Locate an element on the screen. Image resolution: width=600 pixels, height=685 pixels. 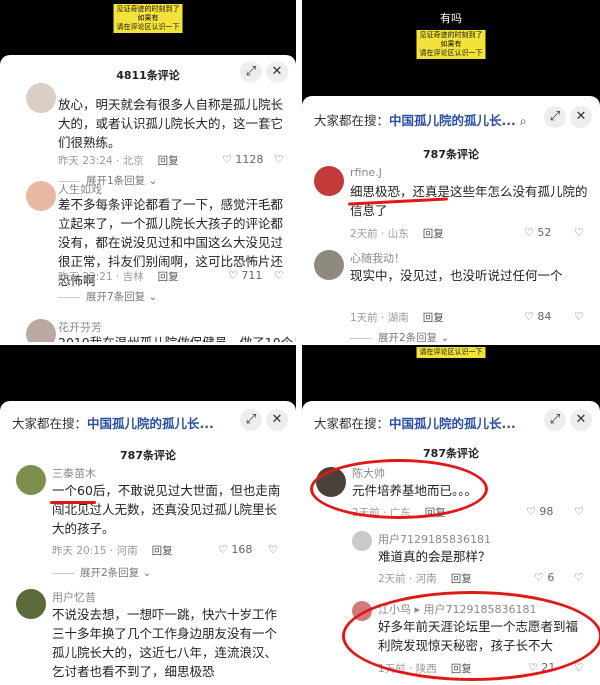
comment-author: 用户7129185836181 is located at coordinates (434, 539).